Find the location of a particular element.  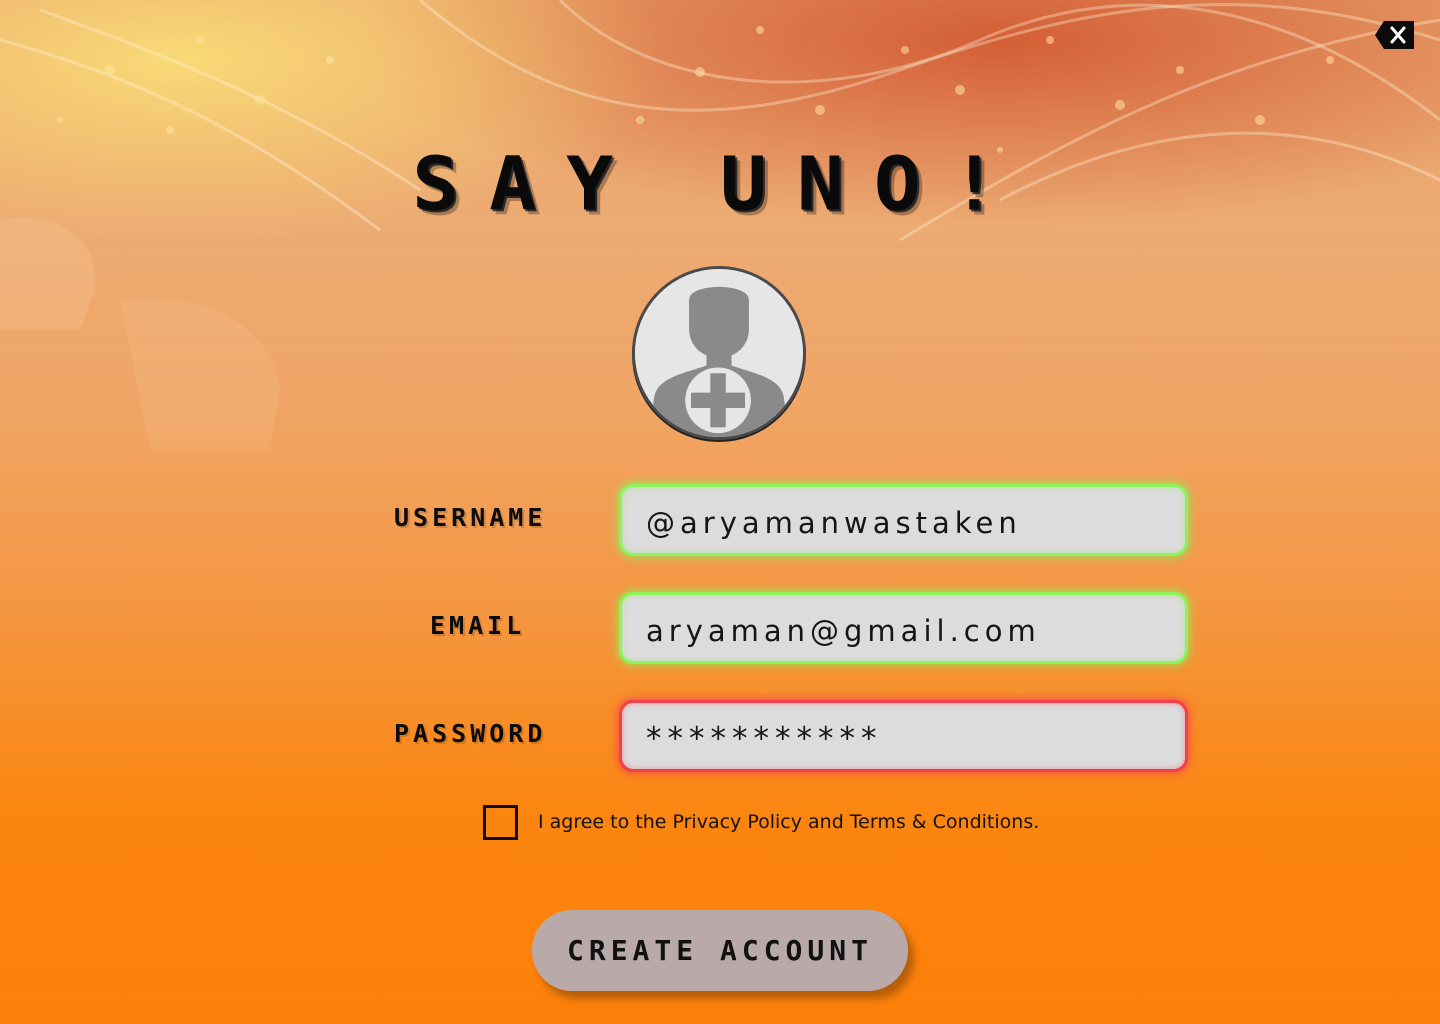

email-field: aryaman@gmail.com is located at coordinates (903, 628).